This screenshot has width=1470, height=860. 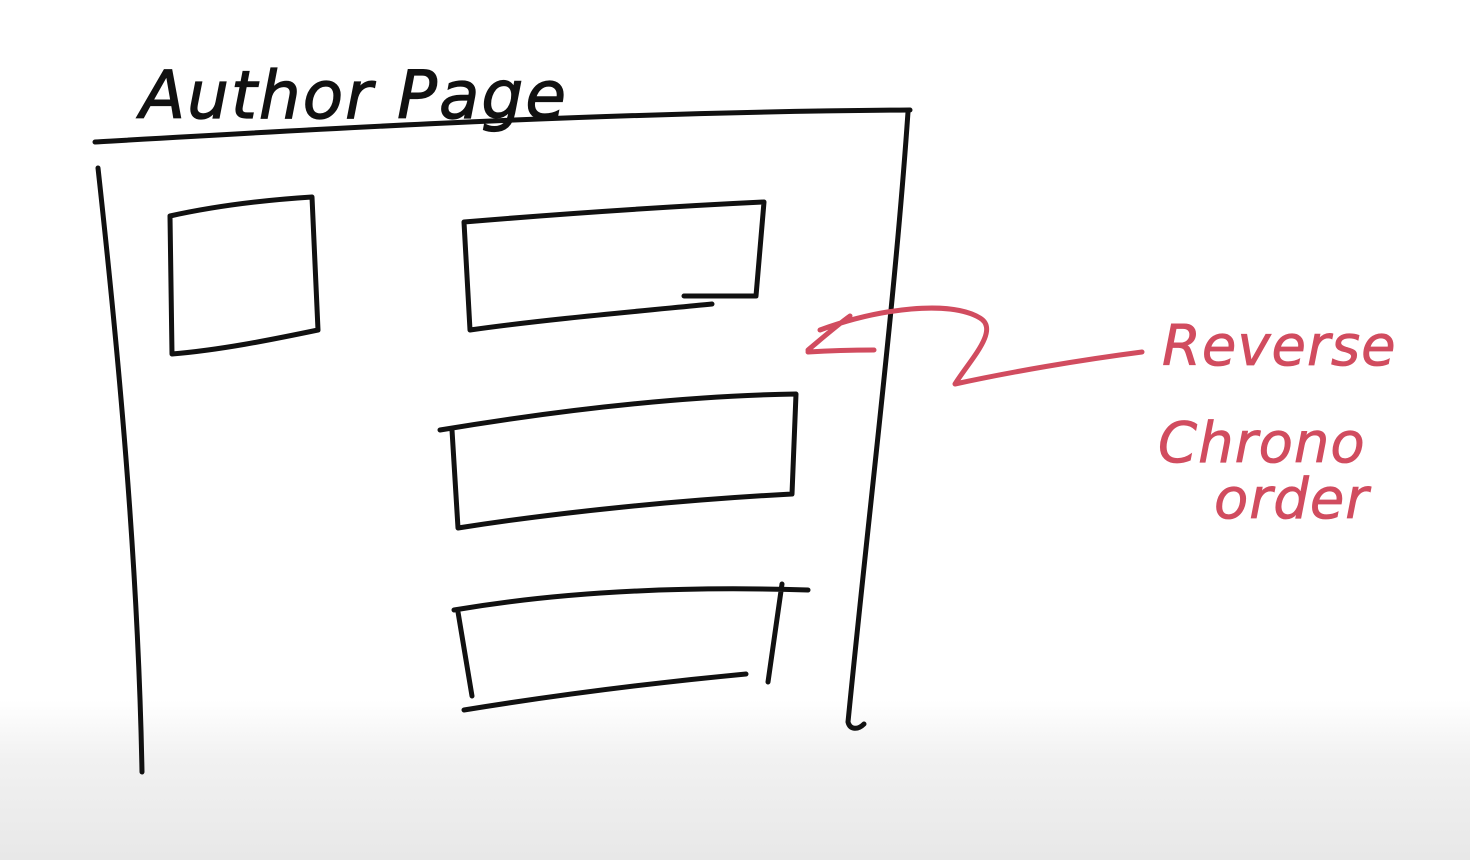 What do you see at coordinates (1279, 346) in the screenshot?
I see `annotation-line-1: Reverse` at bounding box center [1279, 346].